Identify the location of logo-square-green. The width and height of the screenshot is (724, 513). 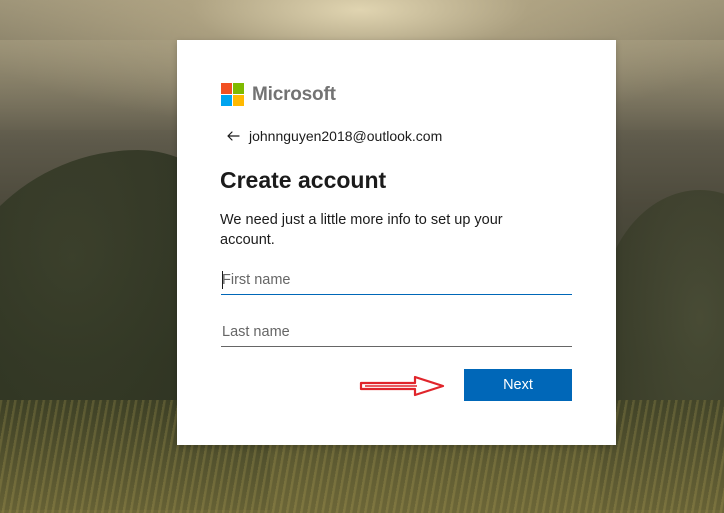
(238, 88).